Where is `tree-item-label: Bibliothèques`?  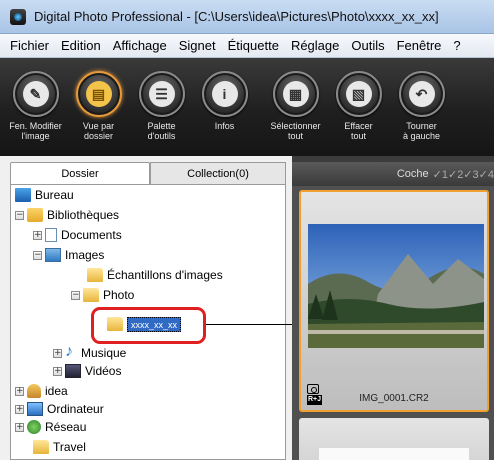
tree-item-label: Bibliothèques is located at coordinates (83, 215).